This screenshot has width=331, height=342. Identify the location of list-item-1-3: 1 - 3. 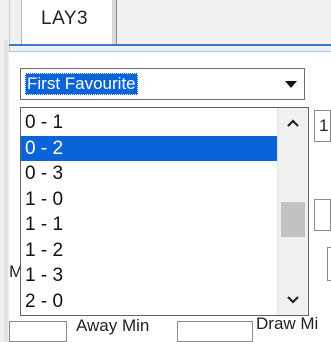
(149, 276).